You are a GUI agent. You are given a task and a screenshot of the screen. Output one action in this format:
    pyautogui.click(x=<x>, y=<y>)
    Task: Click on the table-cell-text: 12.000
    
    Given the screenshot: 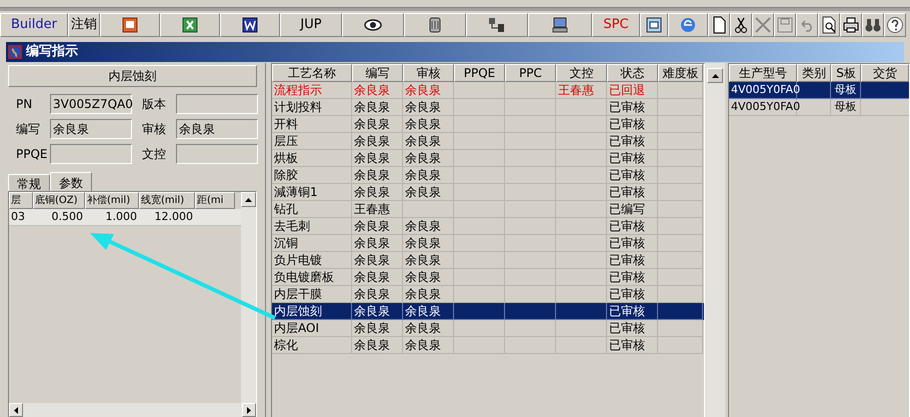 What is the action you would take?
    pyautogui.click(x=174, y=217)
    